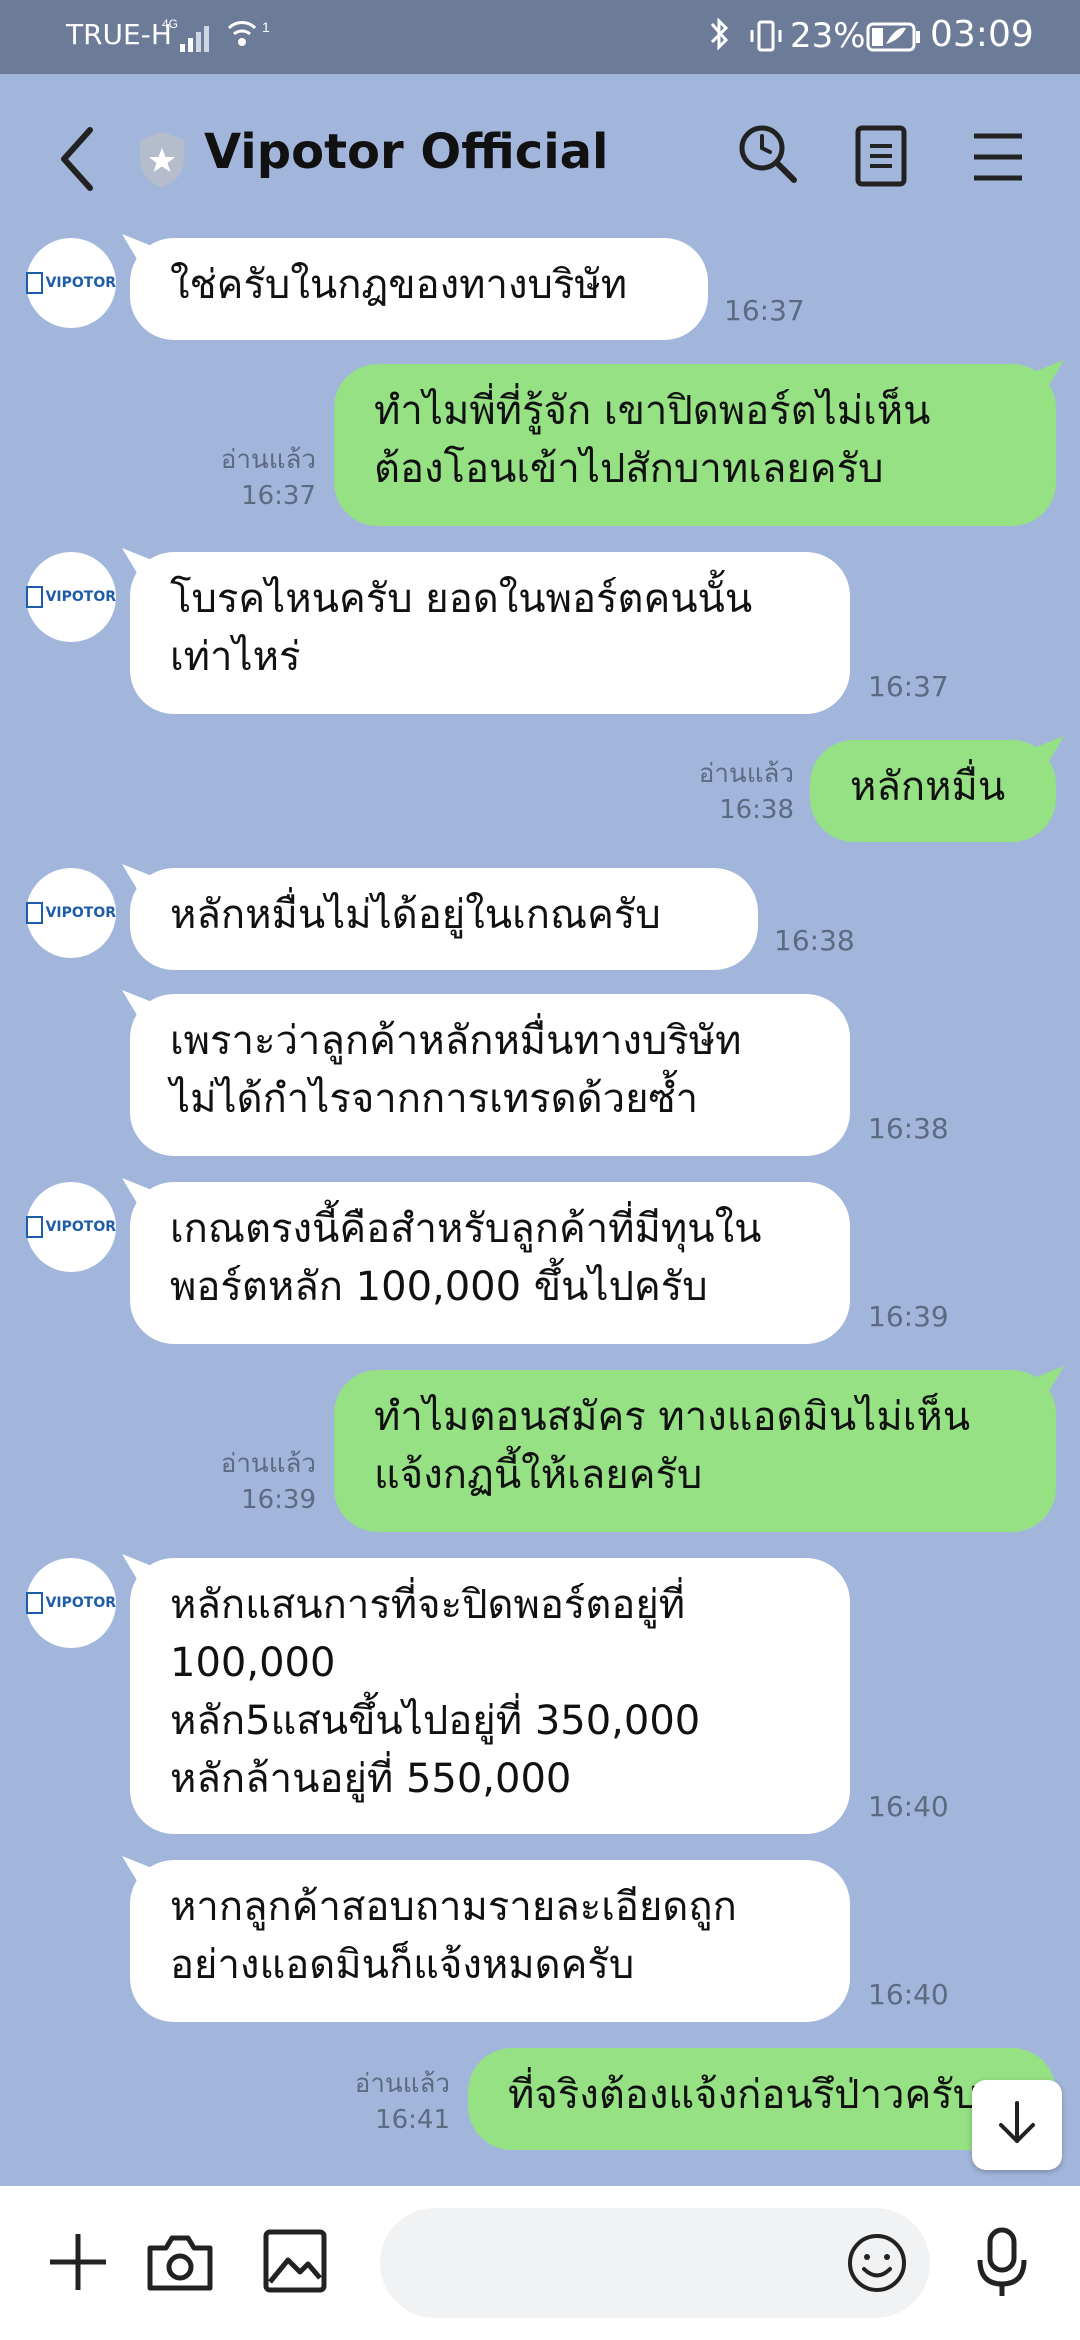  What do you see at coordinates (1002, 2265) in the screenshot?
I see `mic-icon` at bounding box center [1002, 2265].